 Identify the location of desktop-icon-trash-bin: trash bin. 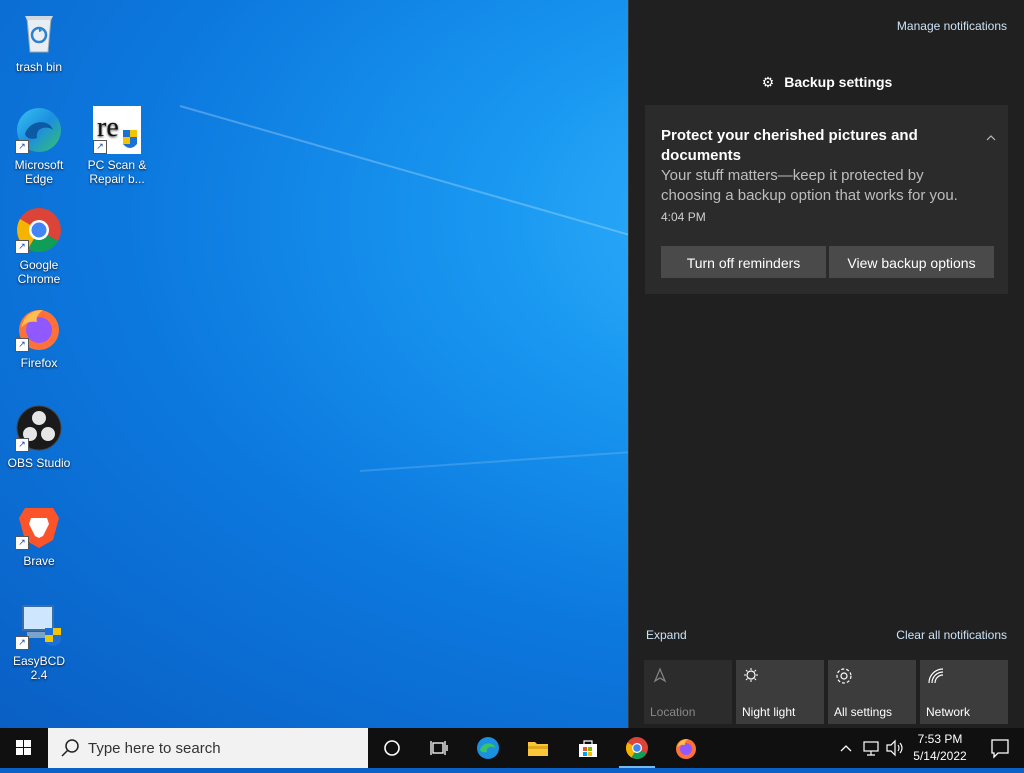
(39, 41).